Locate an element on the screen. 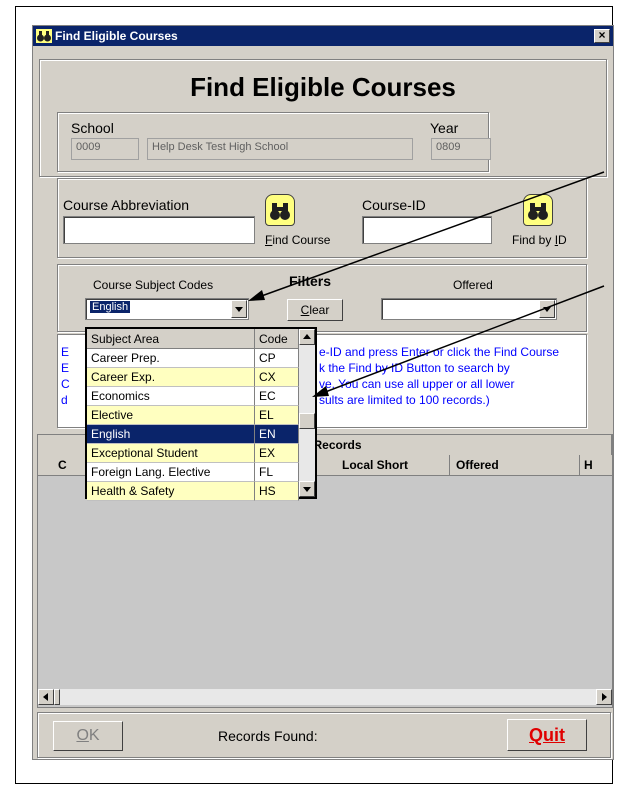  instruction-line-1-left: E is located at coordinates (65, 352).